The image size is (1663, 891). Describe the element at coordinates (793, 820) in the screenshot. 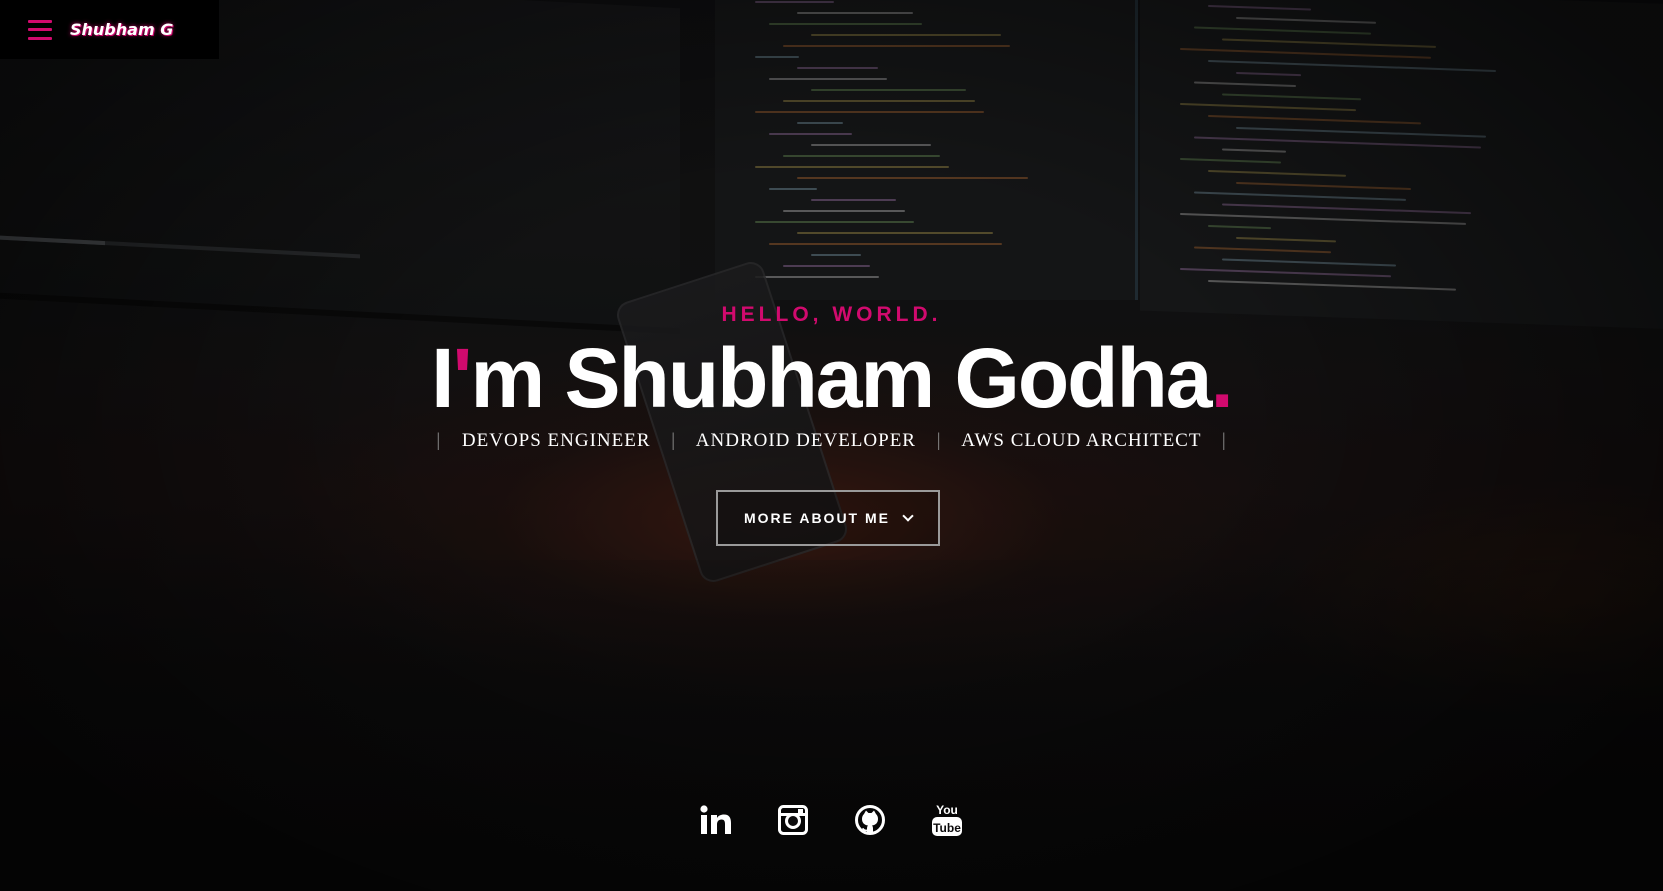

I see `instagram-icon` at that location.